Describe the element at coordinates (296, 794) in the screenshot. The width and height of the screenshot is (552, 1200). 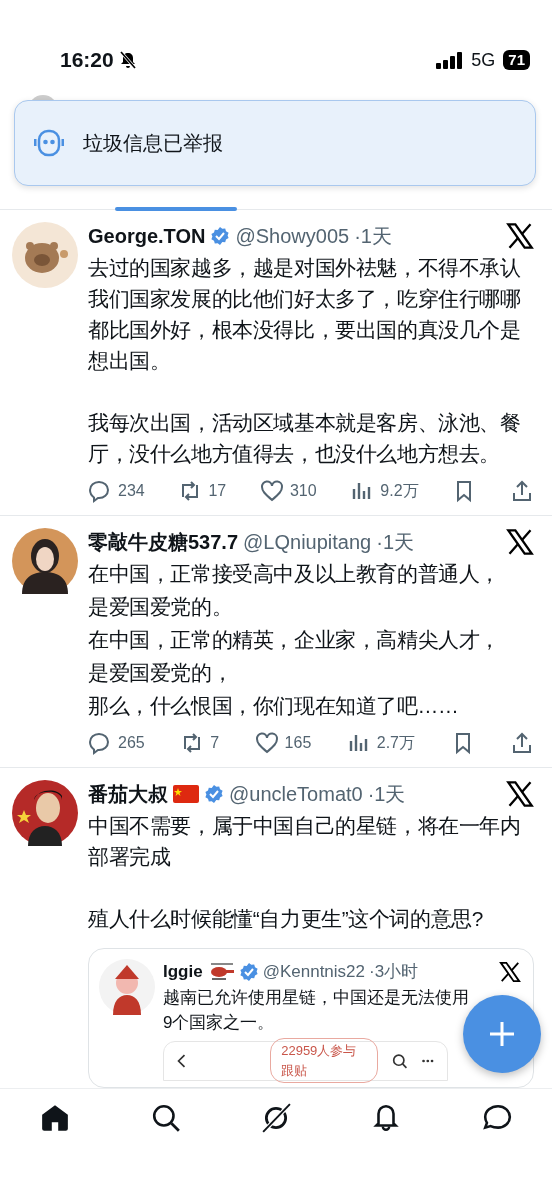
I see `author-handle: @uncleTomat0` at that location.